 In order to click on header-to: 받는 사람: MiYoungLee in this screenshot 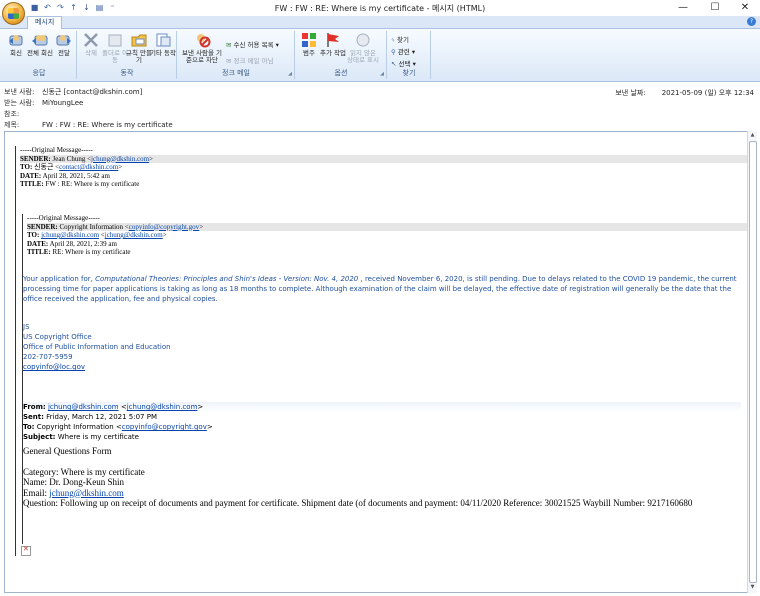, I will do `click(44, 103)`.